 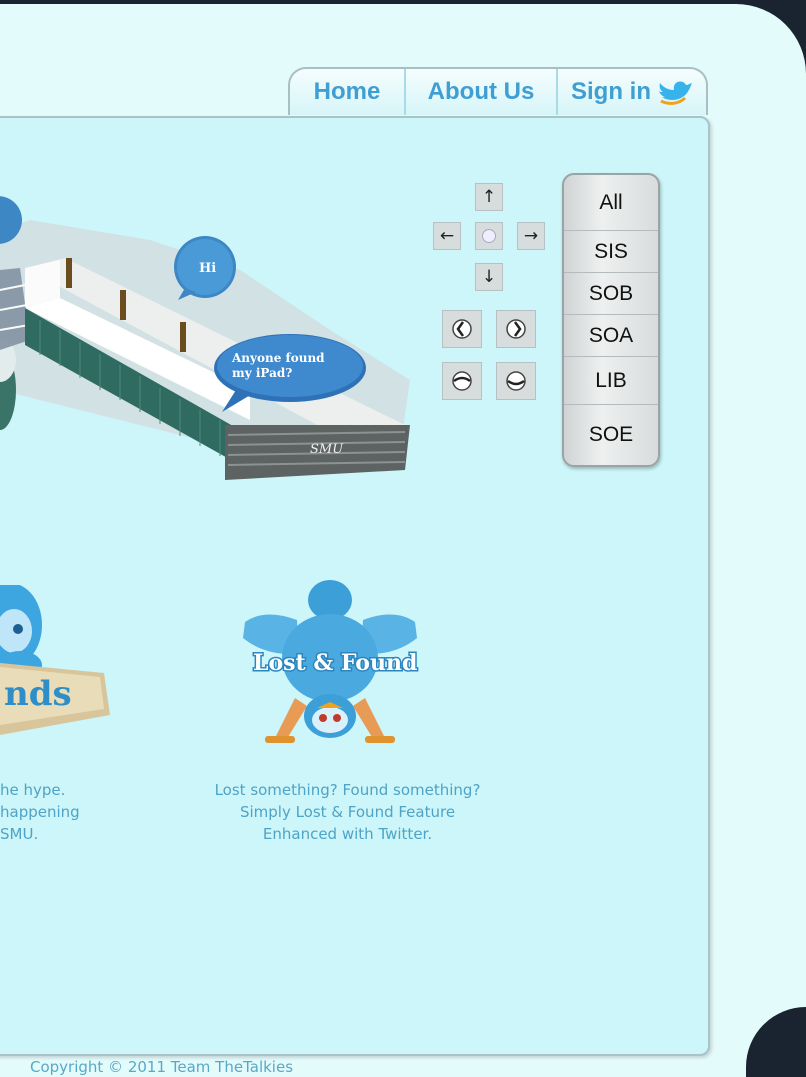 I want to click on filter-label: SOA, so click(x=611, y=335).